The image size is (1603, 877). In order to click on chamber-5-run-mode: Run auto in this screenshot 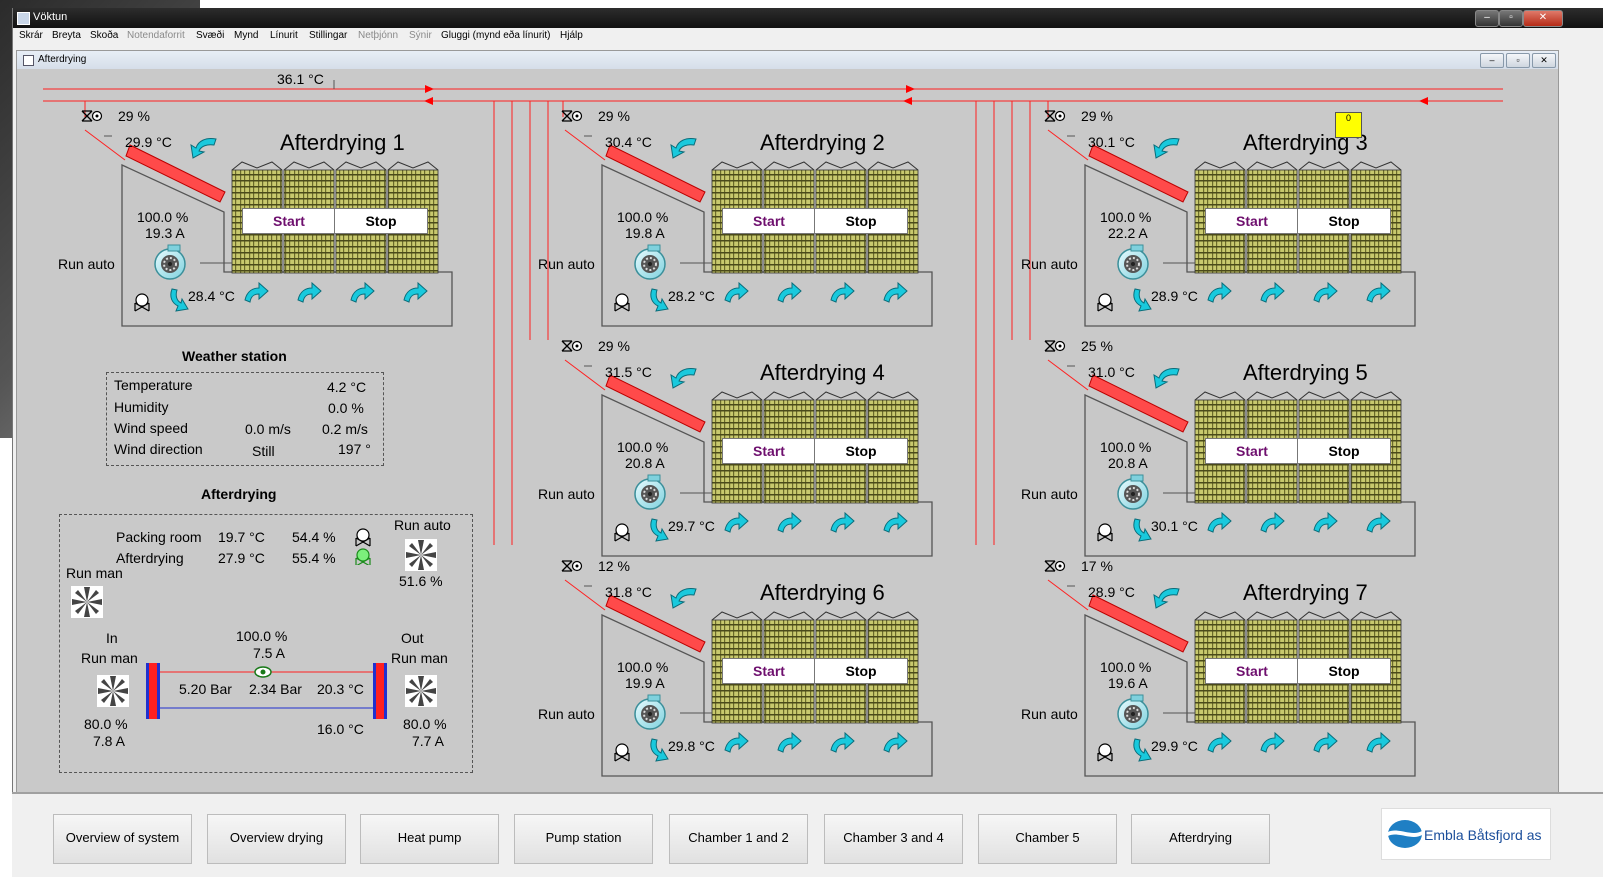, I will do `click(1049, 494)`.